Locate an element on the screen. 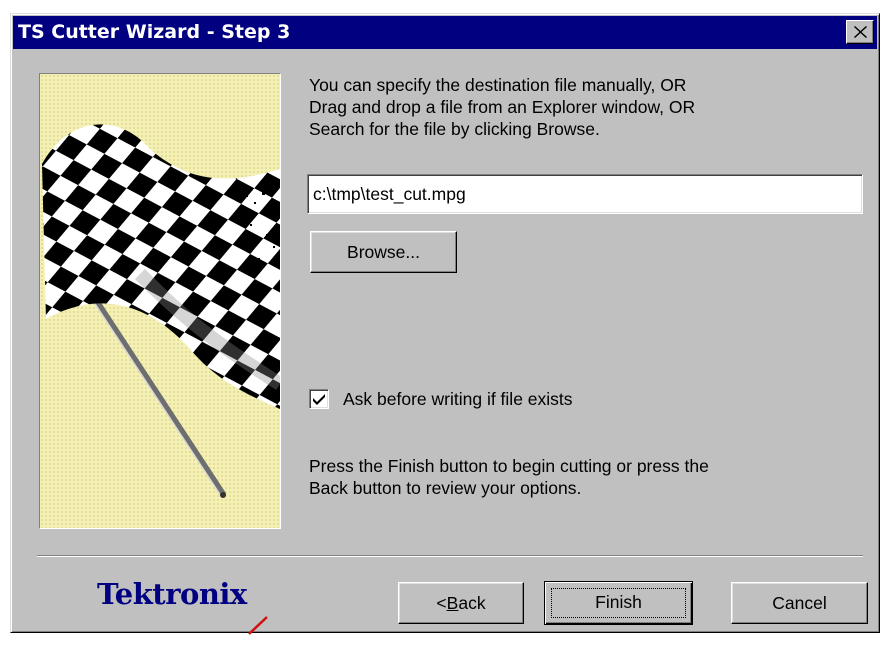 The width and height of the screenshot is (890, 647). logo-accent-icon is located at coordinates (258, 625).